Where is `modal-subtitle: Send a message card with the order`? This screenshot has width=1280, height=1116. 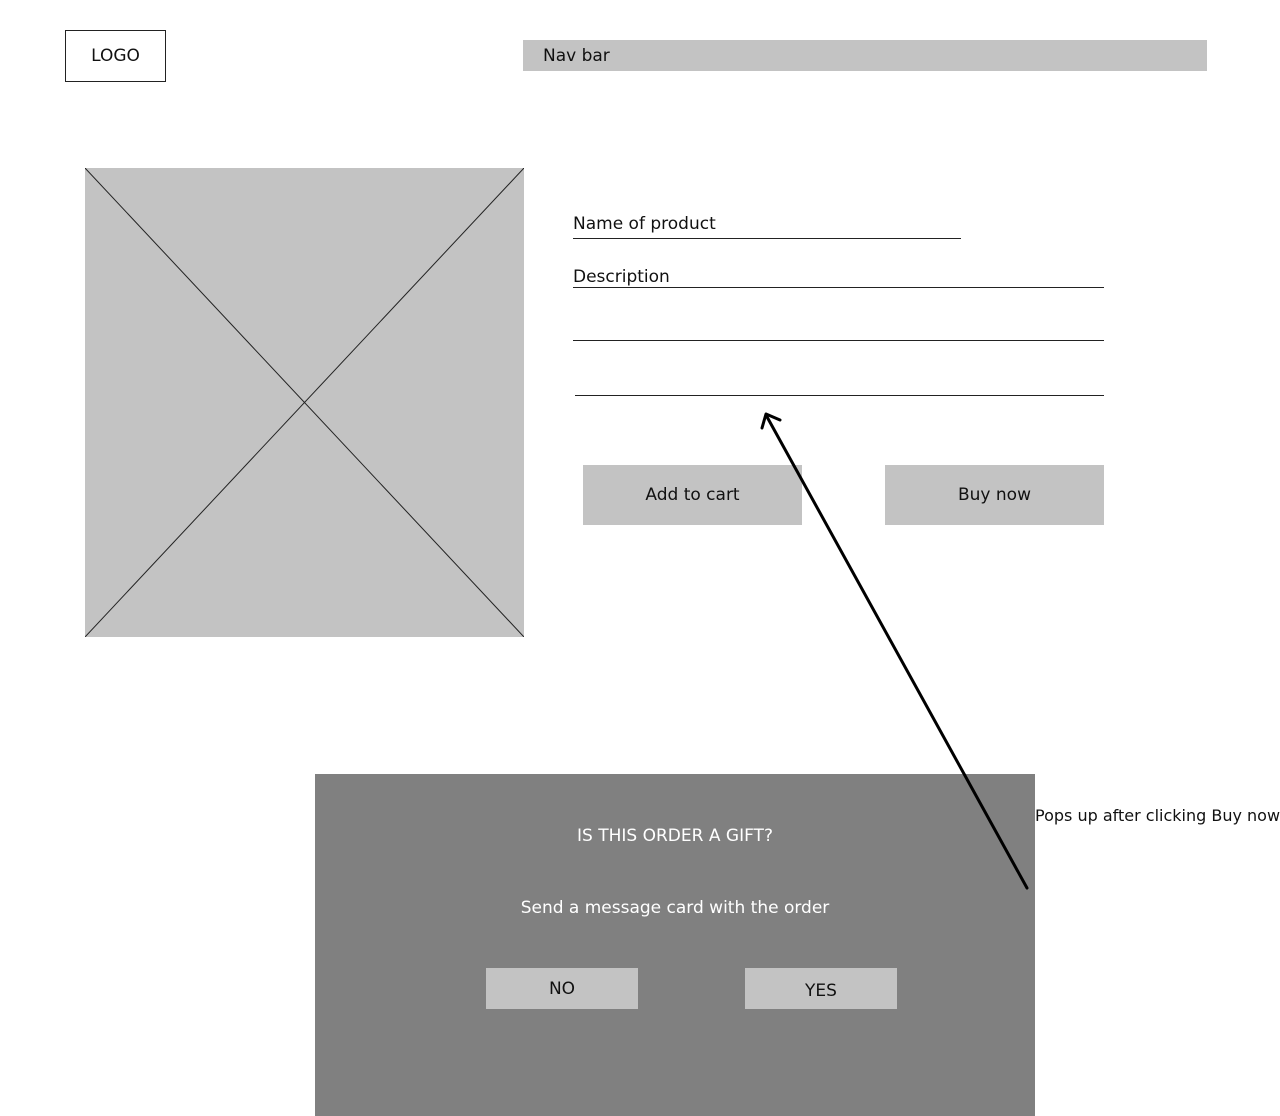 modal-subtitle: Send a message card with the order is located at coordinates (675, 908).